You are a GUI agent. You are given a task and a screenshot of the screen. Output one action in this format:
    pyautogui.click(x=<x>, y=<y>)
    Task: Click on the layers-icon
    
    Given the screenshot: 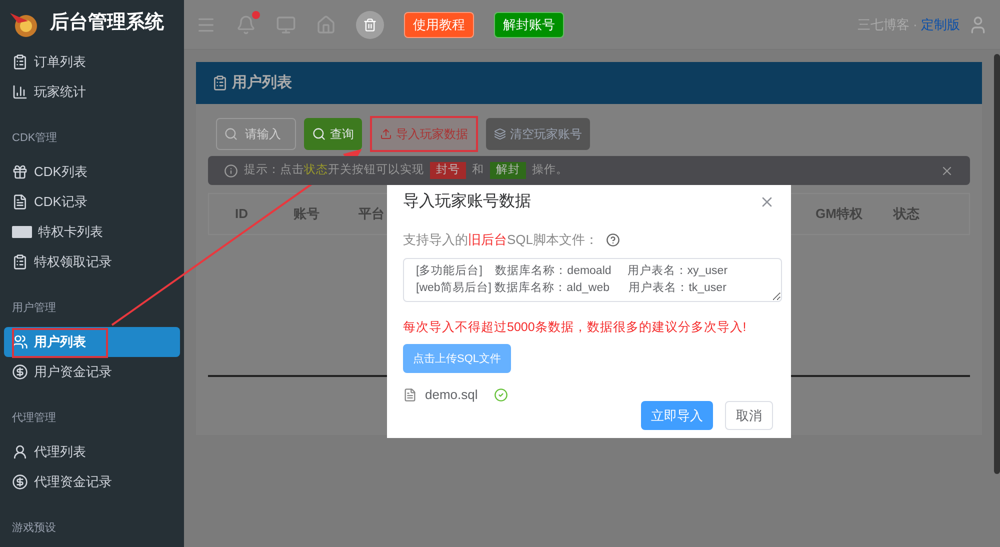 What is the action you would take?
    pyautogui.click(x=500, y=134)
    